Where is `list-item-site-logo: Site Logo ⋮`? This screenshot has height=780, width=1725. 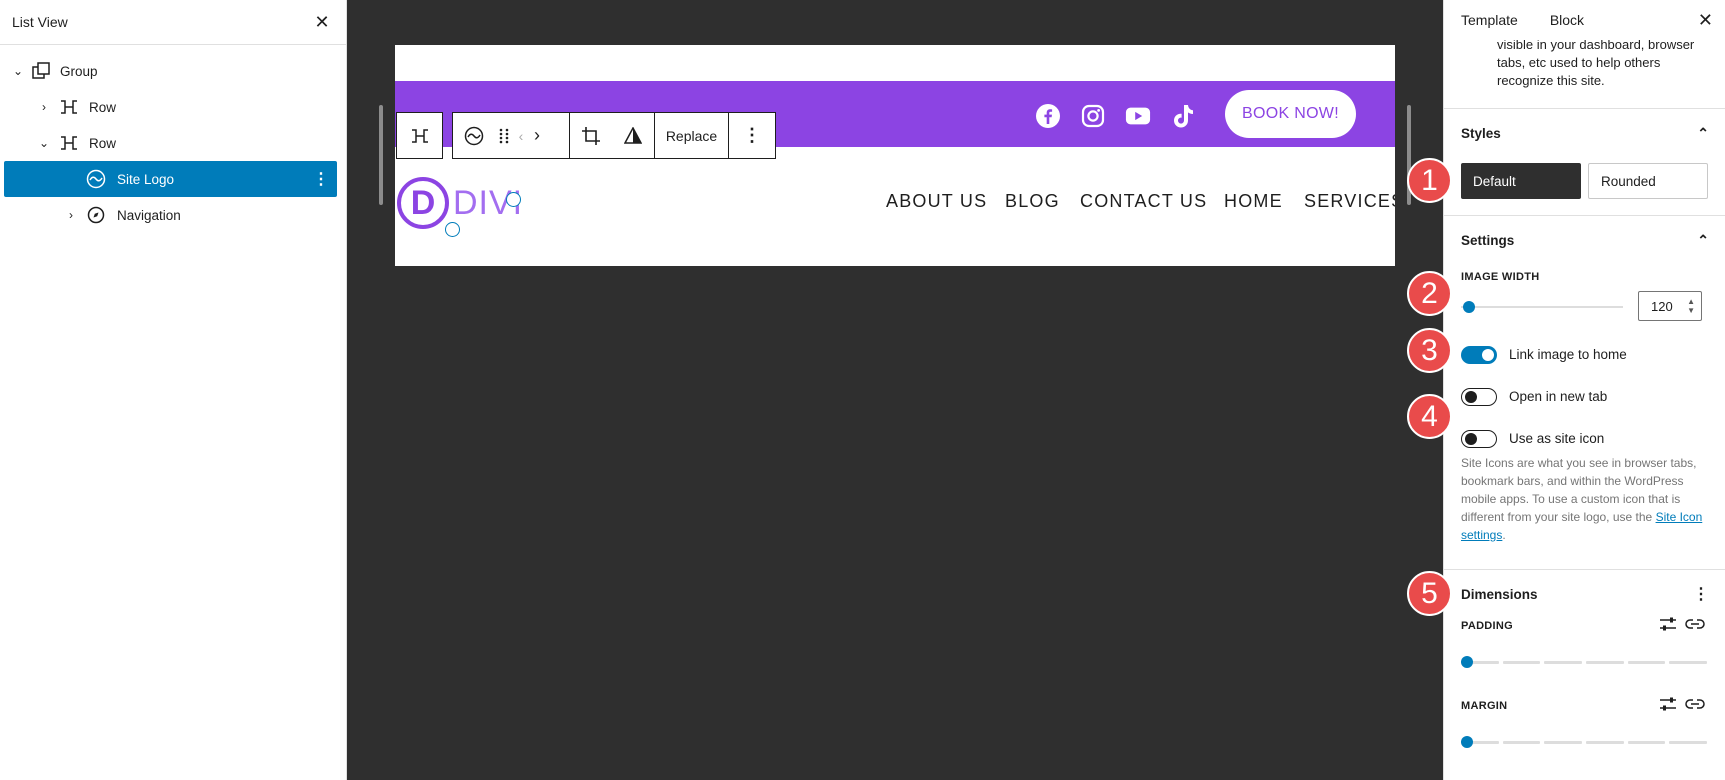
list-item-site-logo: Site Logo ⋮ is located at coordinates (170, 179).